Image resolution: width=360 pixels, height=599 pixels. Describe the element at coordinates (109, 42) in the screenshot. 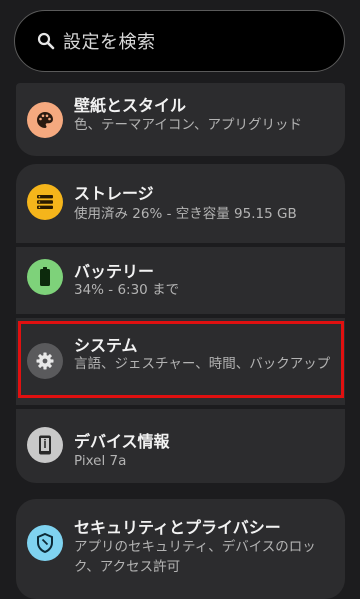

I see `search-placeholder: 設定を検索` at that location.